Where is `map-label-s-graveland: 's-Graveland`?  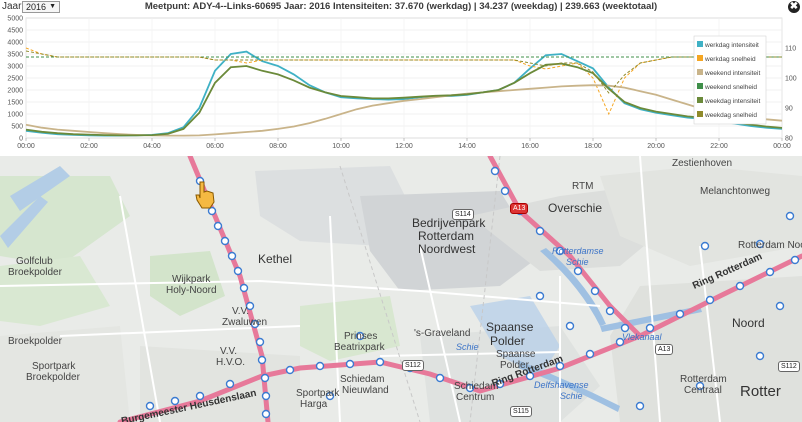 map-label-s-graveland: 's-Graveland is located at coordinates (442, 333).